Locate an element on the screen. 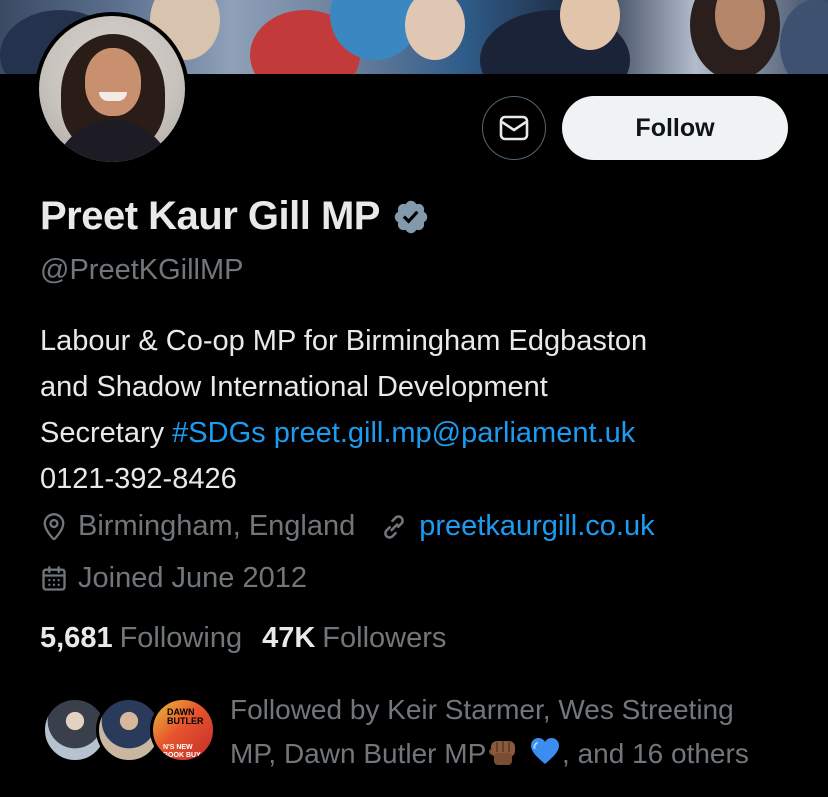 This screenshot has width=828, height=797. profile-stats: 5,681 Following 47K Followers is located at coordinates (243, 638).